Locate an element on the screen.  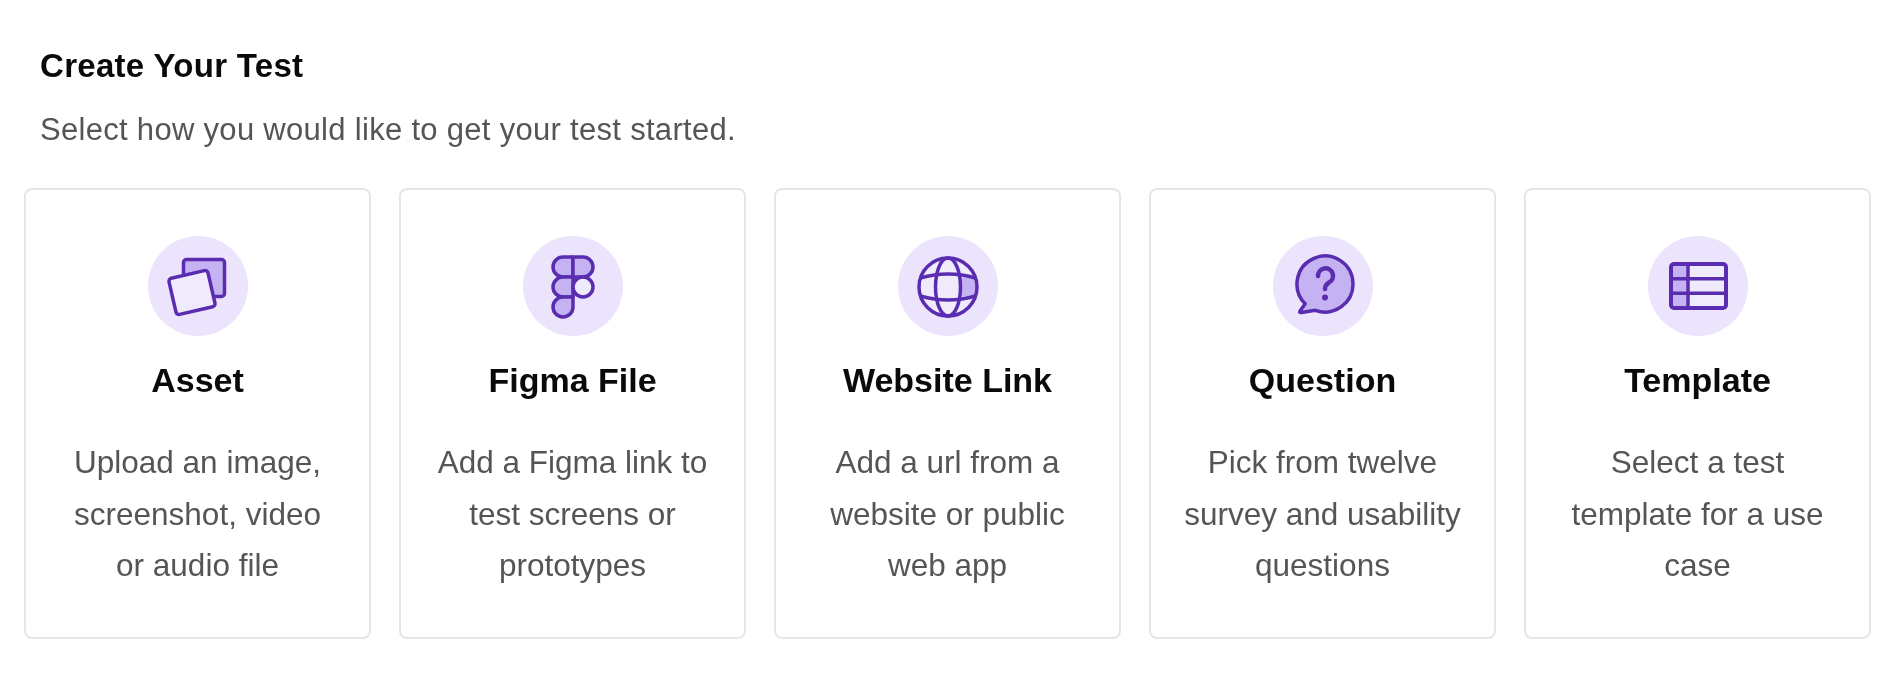
card-description: Pick from twelve survey and usability questions is located at coordinates (1322, 514).